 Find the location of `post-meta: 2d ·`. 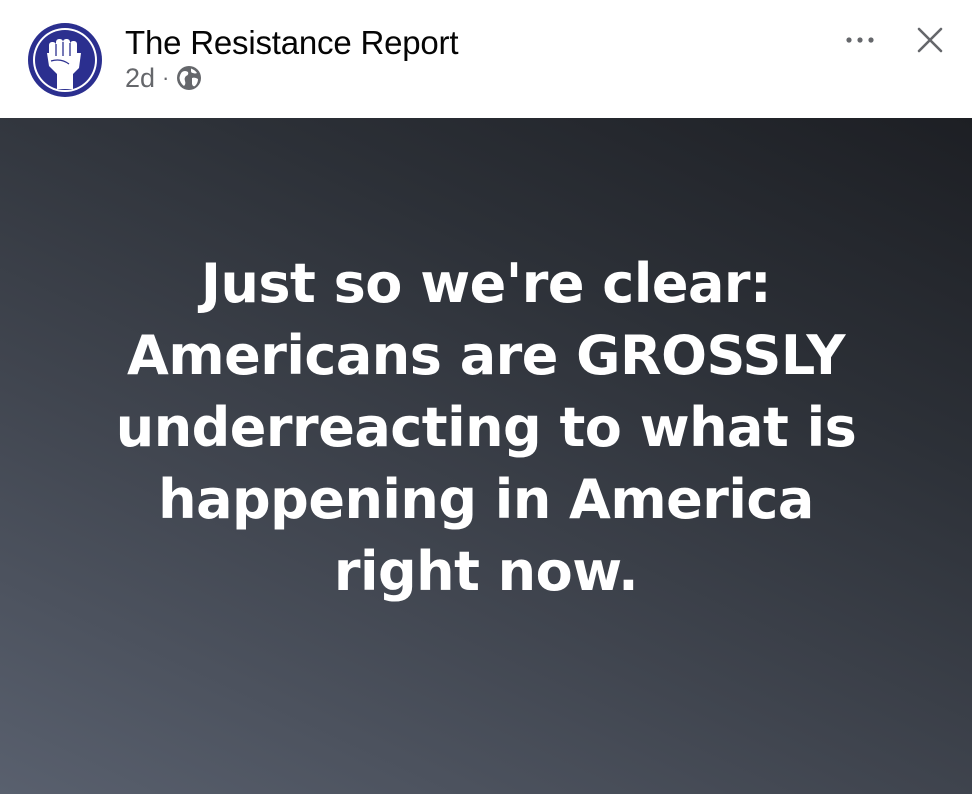

post-meta: 2d · is located at coordinates (163, 78).